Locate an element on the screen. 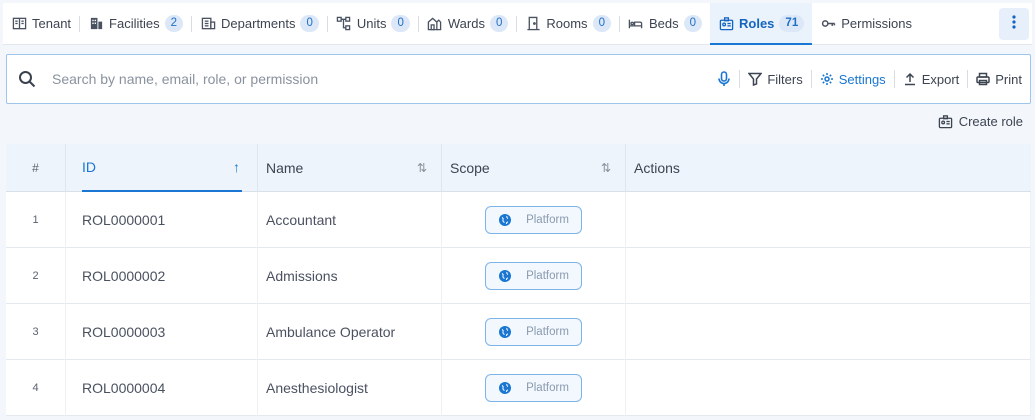  tab-count-badge: 2 is located at coordinates (174, 23).